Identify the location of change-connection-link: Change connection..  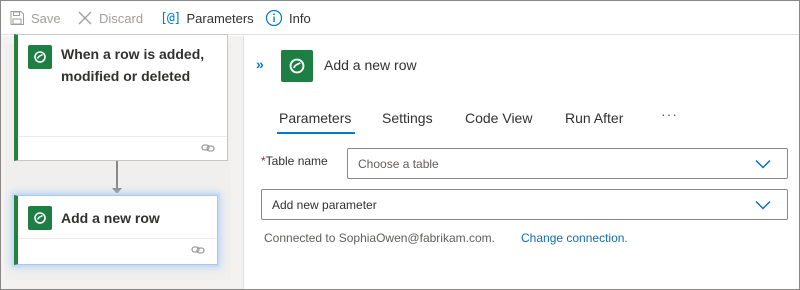
(574, 238).